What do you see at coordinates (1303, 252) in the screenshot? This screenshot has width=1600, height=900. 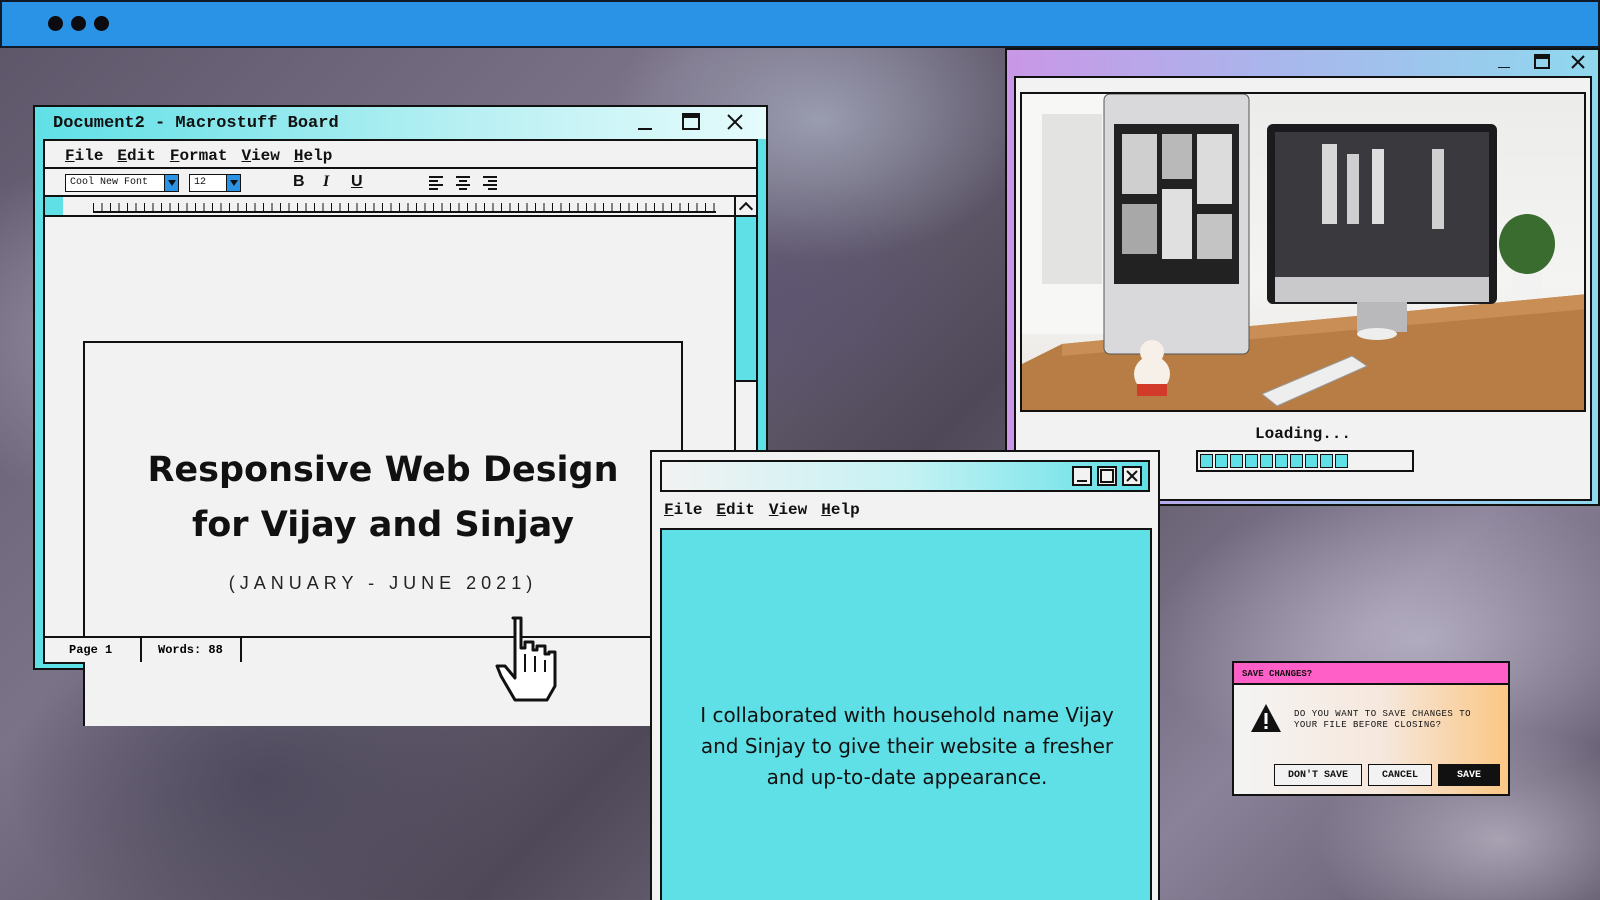 I see `desk-photo` at bounding box center [1303, 252].